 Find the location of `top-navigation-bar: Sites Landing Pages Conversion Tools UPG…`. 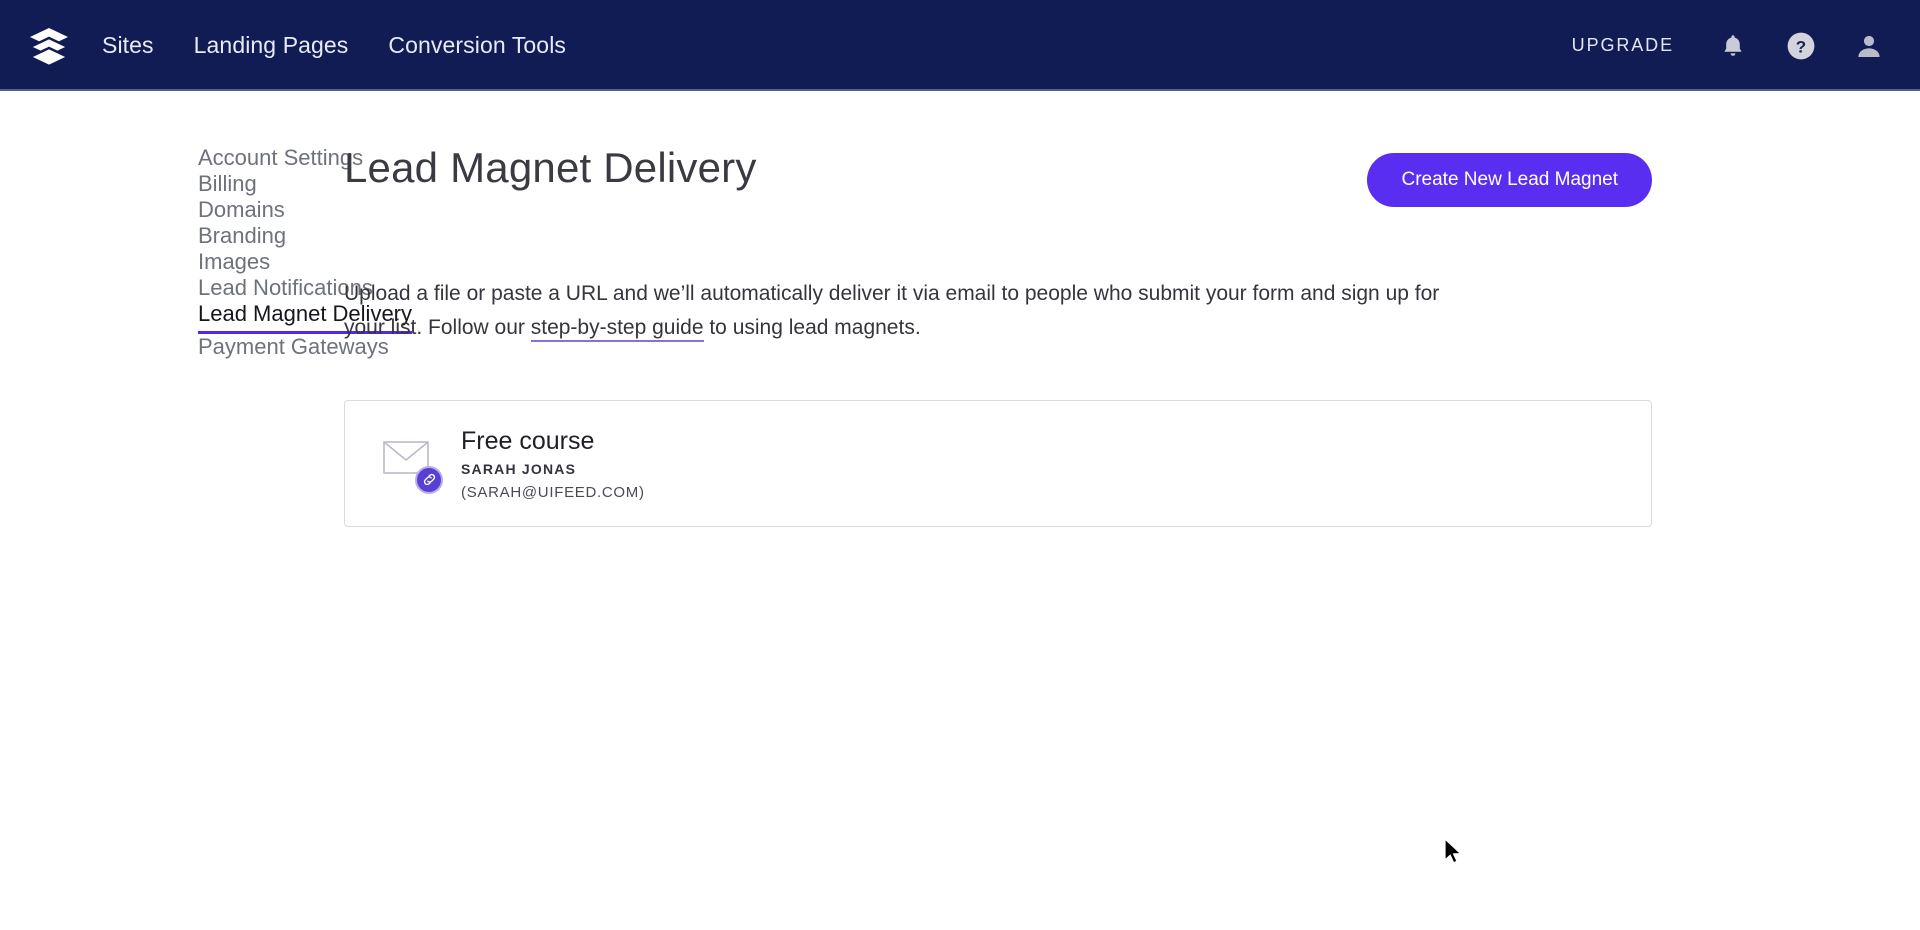

top-navigation-bar: Sites Landing Pages Conversion Tools UPG… is located at coordinates (960, 45).